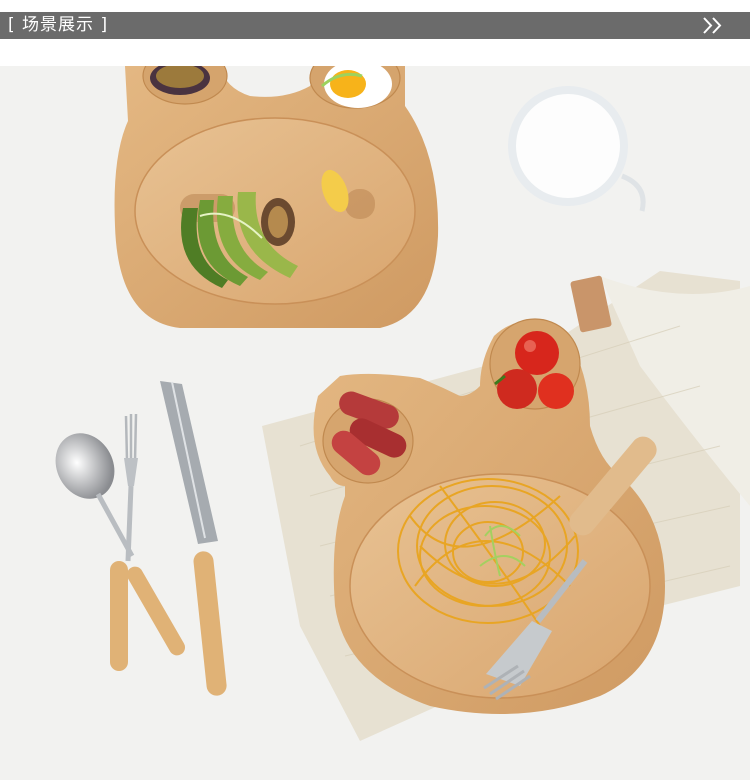 This screenshot has width=750, height=780. What do you see at coordinates (276, 197) in the screenshot?
I see `top-wooden-plate` at bounding box center [276, 197].